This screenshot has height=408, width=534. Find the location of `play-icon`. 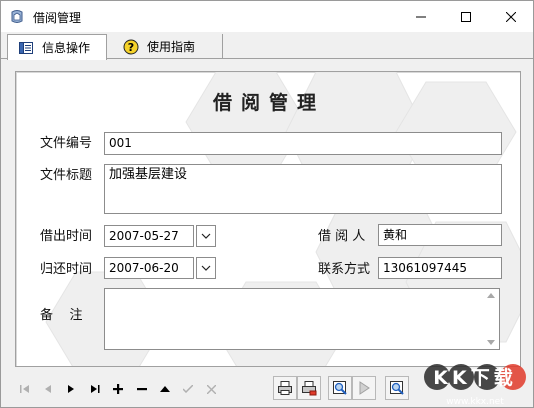

play-icon is located at coordinates (364, 388).